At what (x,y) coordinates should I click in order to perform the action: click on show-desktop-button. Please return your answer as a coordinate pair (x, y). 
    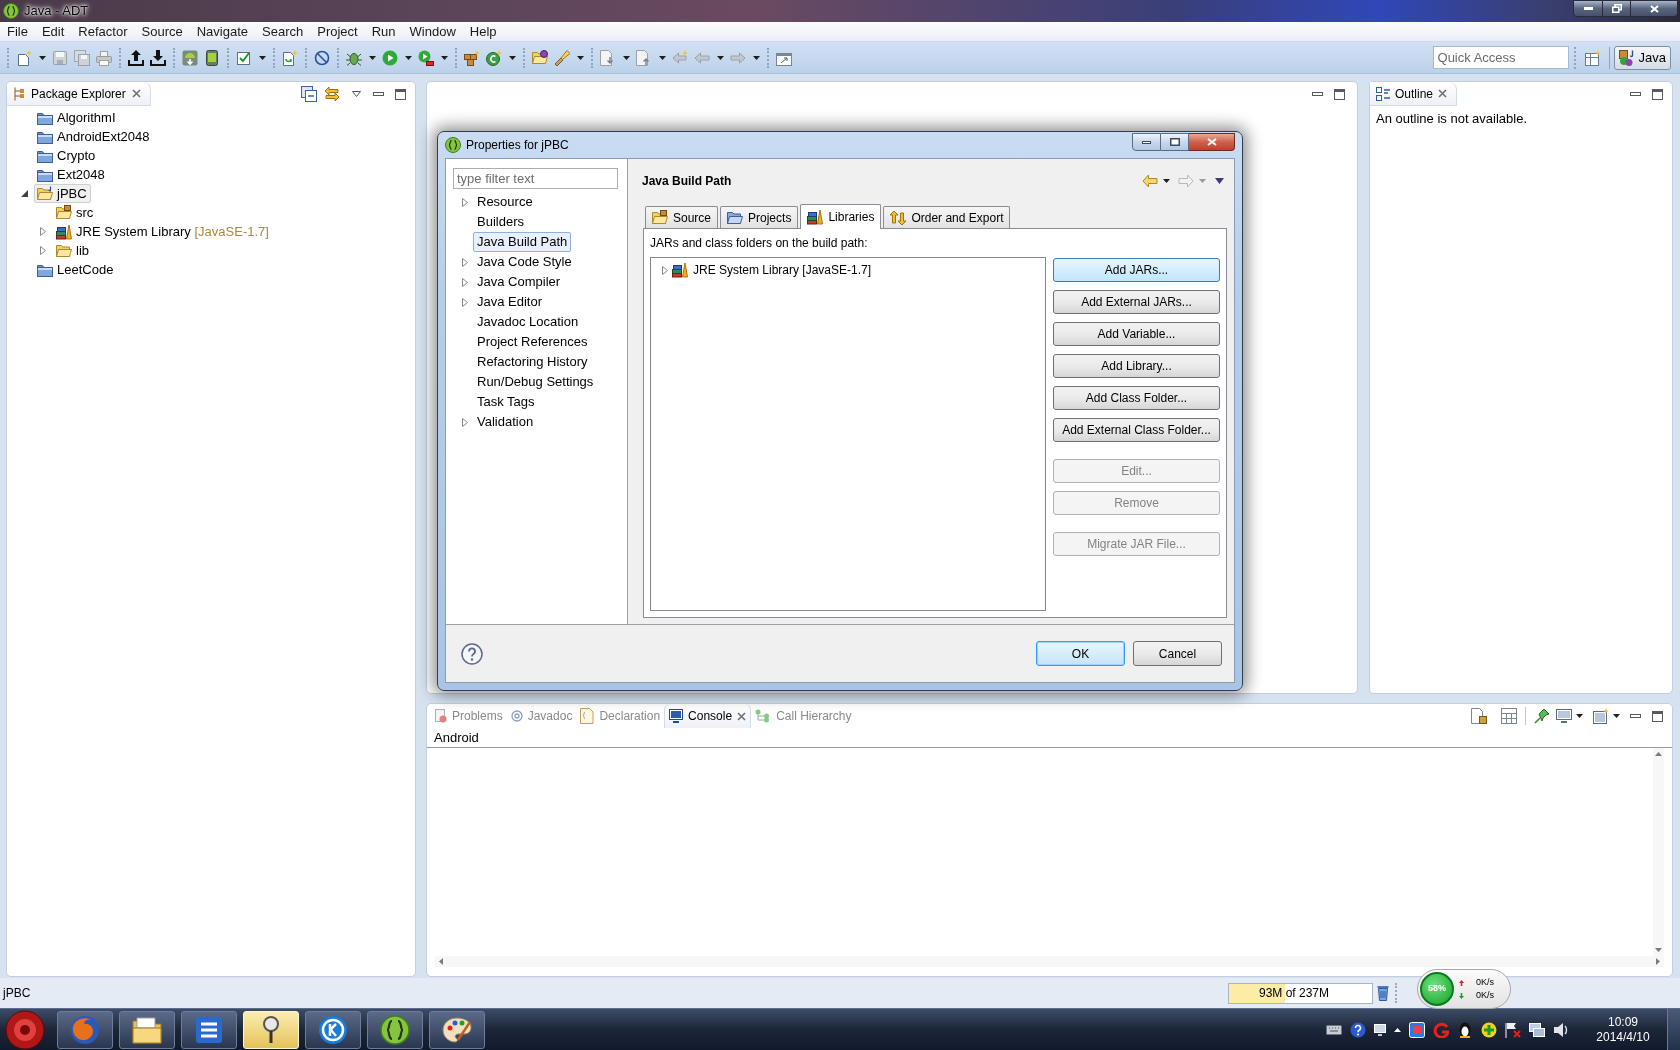
    Looking at the image, I should click on (1673, 1029).